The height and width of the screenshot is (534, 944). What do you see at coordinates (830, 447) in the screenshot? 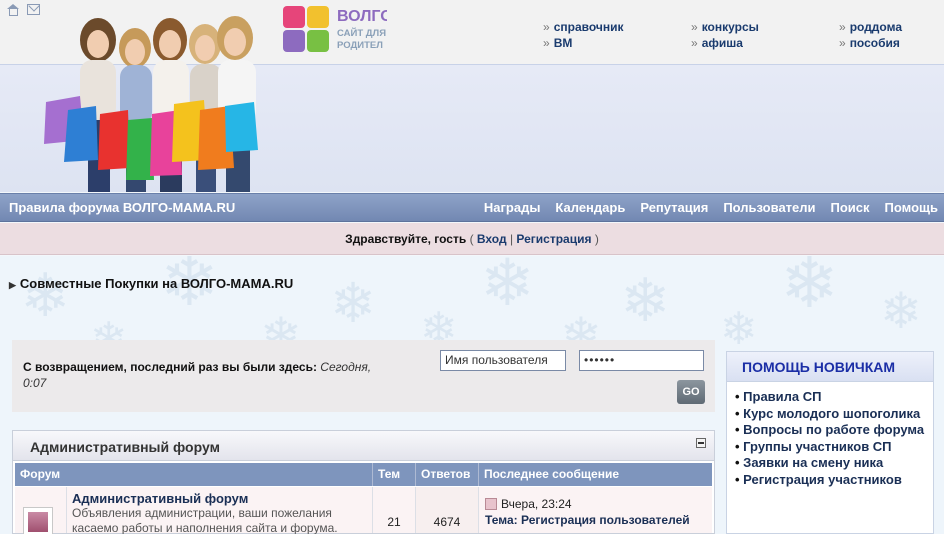
I see `sidebar-item-groups: Группы участников СП` at bounding box center [830, 447].